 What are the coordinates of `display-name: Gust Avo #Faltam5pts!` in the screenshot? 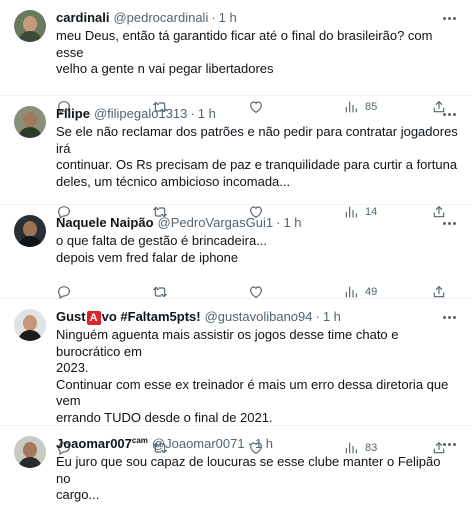 It's located at (128, 317).